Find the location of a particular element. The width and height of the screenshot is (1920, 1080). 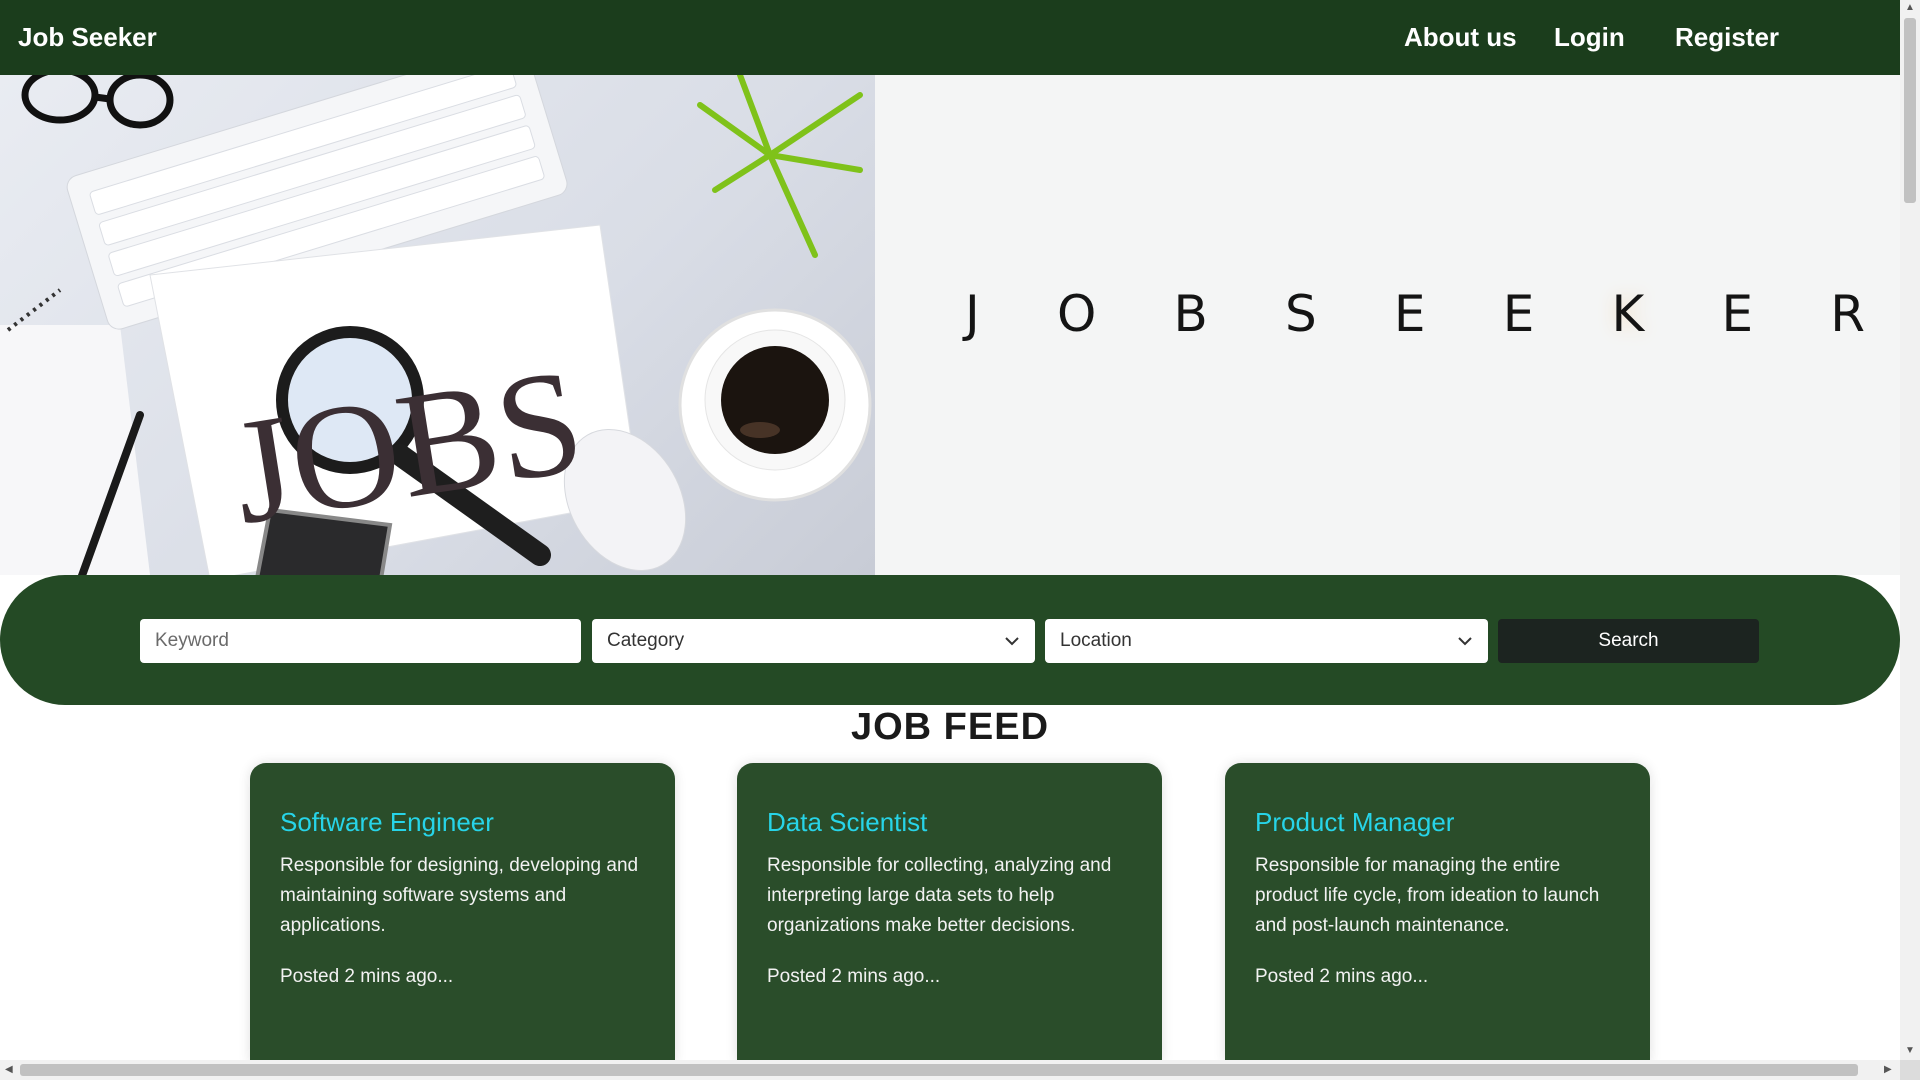

job-card-title: Data Scientist is located at coordinates (847, 822).